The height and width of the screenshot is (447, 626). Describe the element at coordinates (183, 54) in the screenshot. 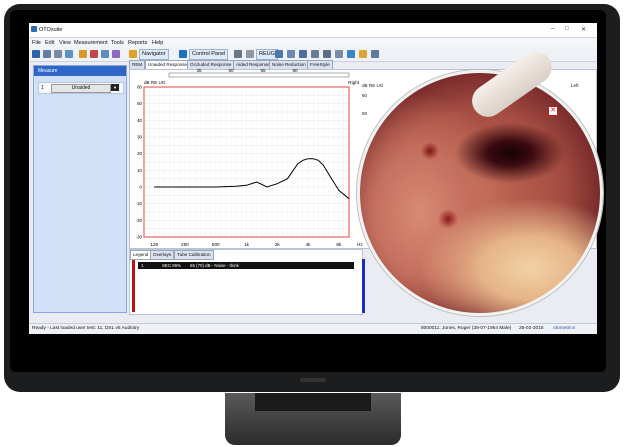

I see `control-panel-icon` at that location.